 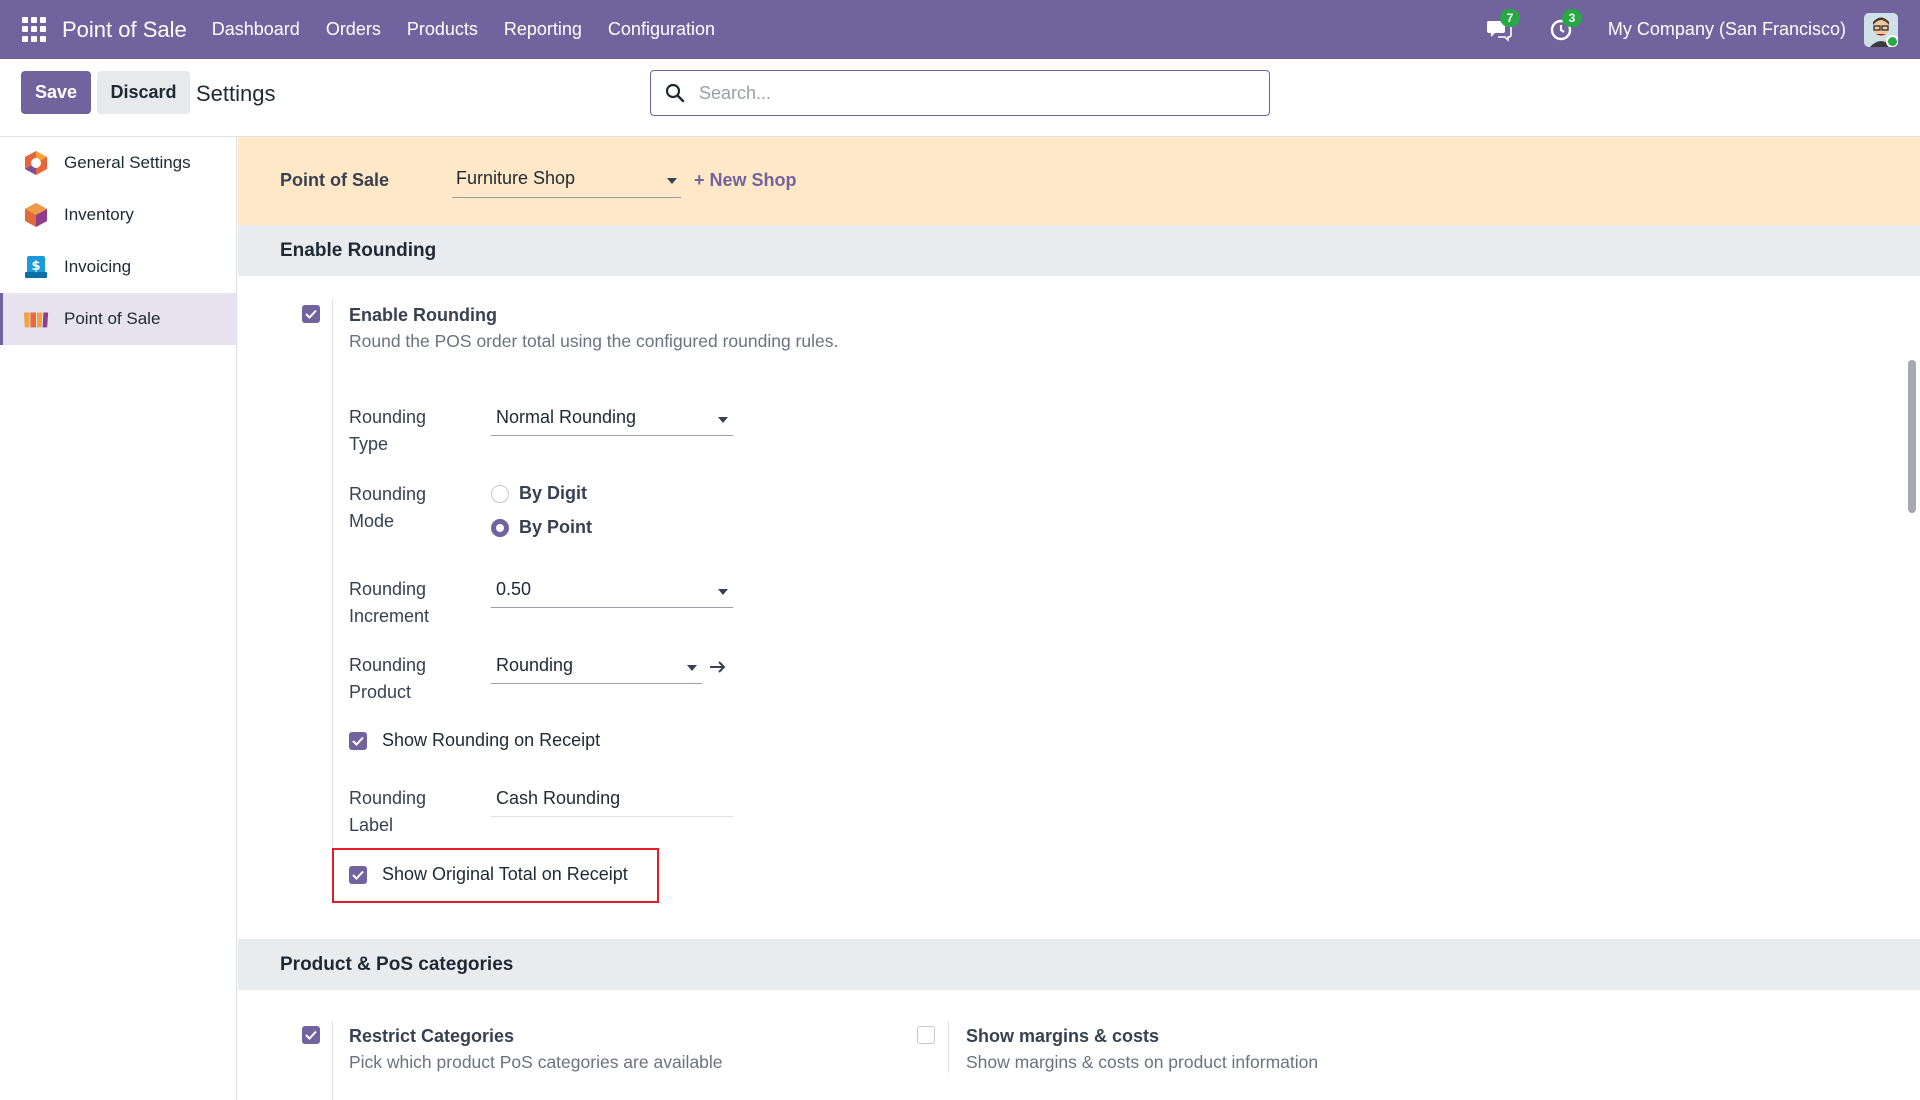 I want to click on menu-products: Products, so click(x=442, y=29).